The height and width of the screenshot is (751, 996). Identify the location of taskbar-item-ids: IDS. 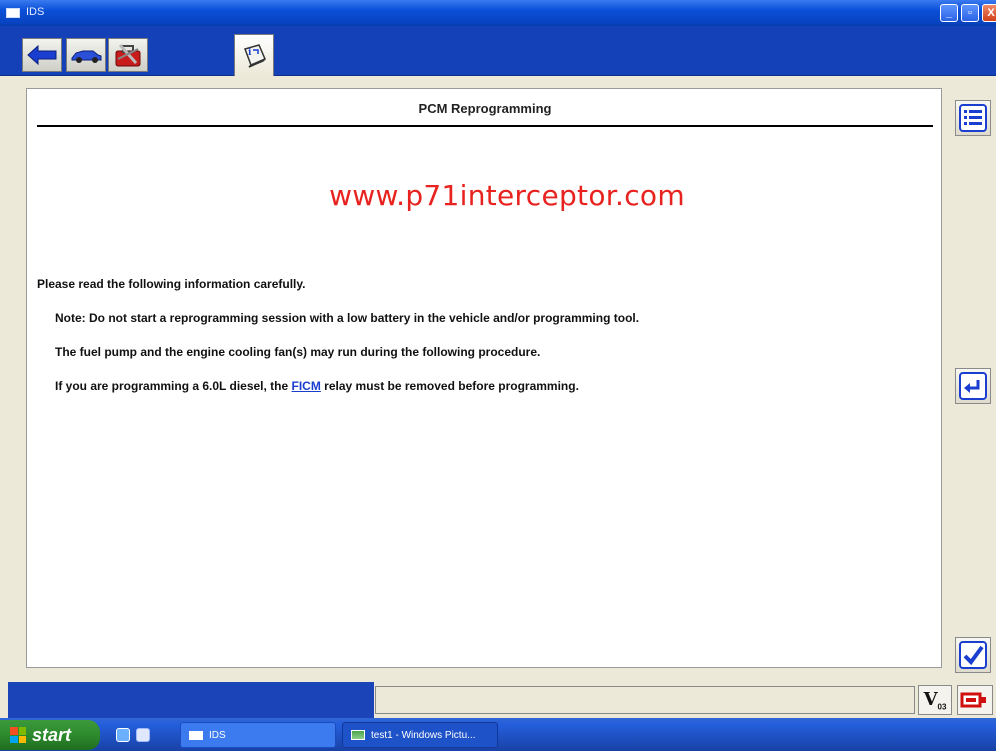
(258, 735).